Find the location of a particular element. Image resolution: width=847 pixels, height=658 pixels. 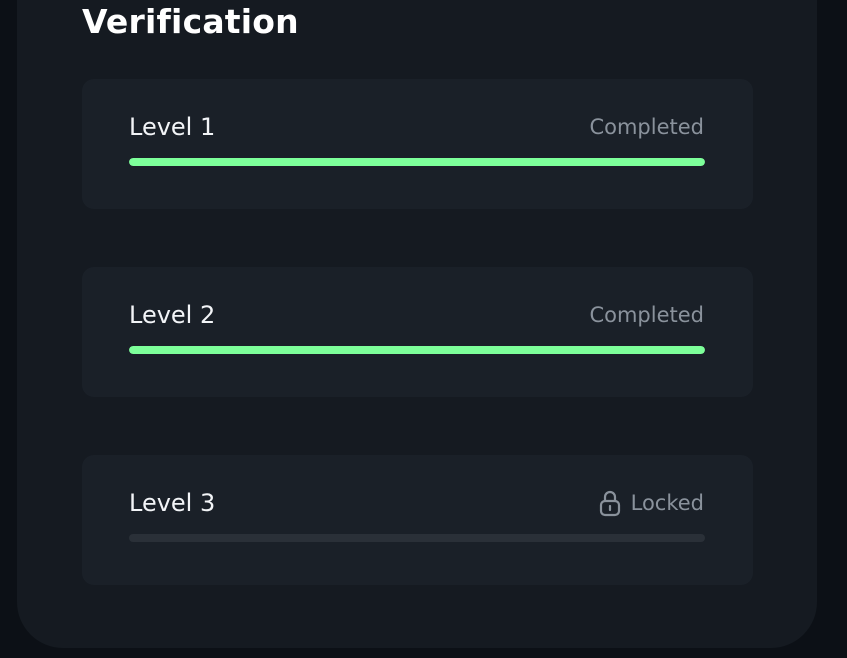

page-title: Verification is located at coordinates (190, 21).